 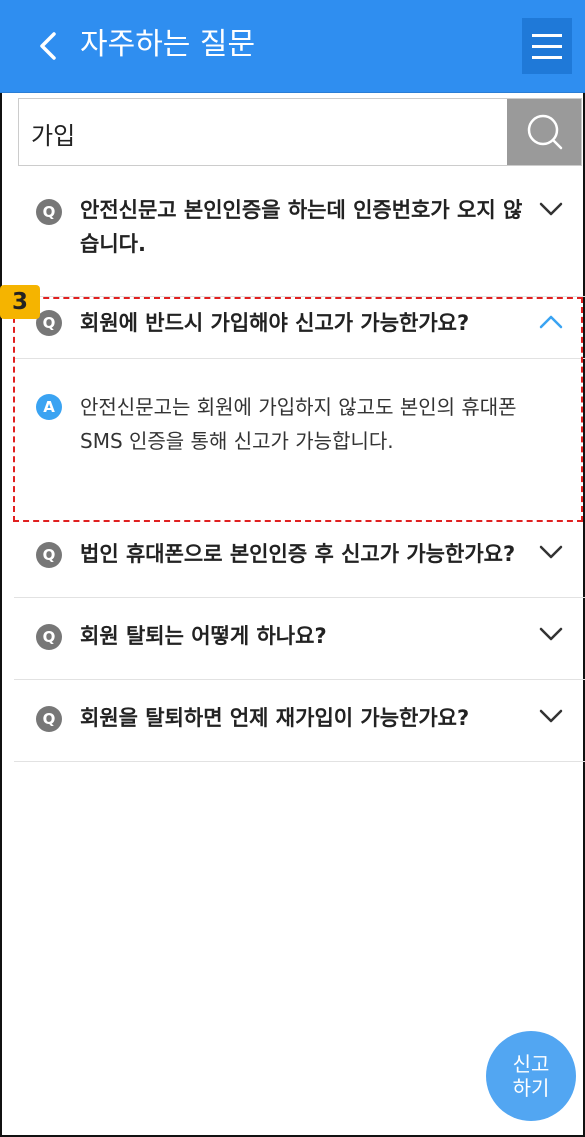 What do you see at coordinates (203, 636) in the screenshot?
I see `faq-question: 회원 탈퇴는 어떻게 하나요?` at bounding box center [203, 636].